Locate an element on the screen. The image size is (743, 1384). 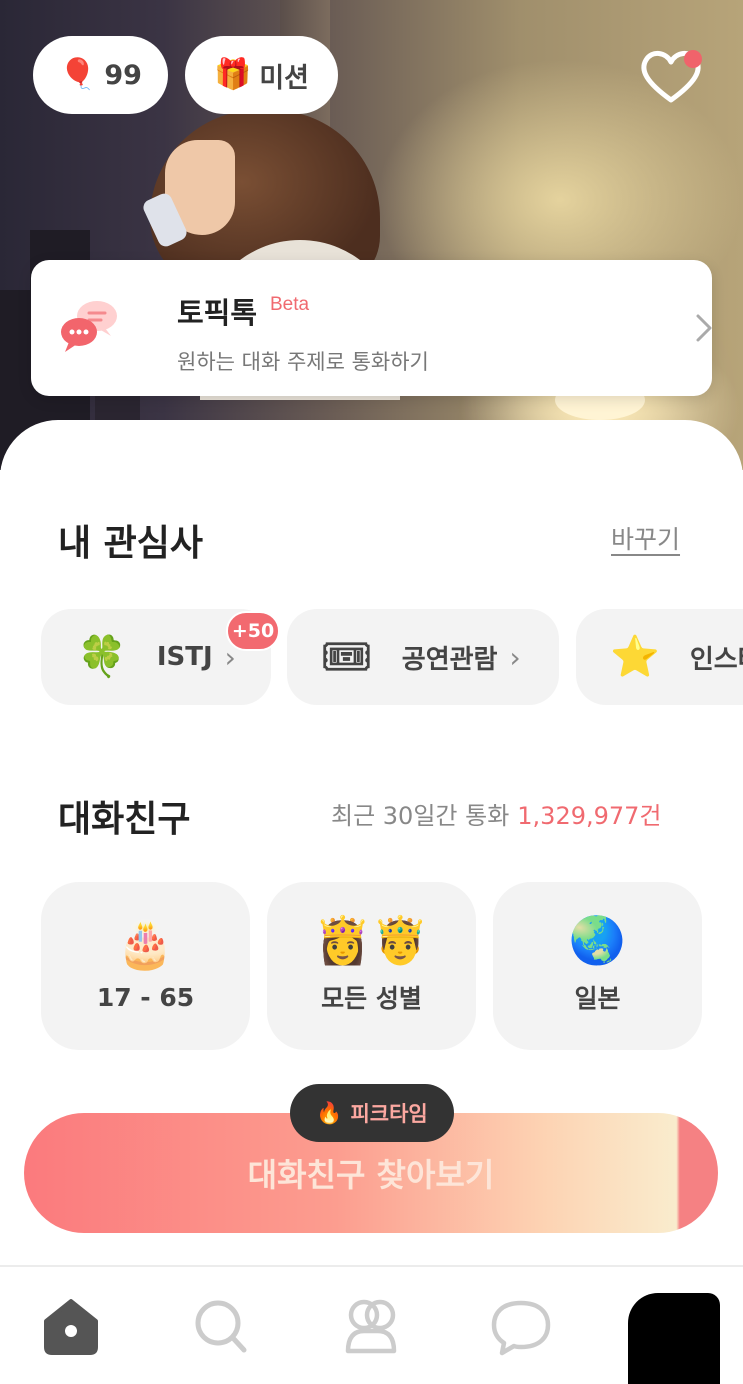
globe-icon: 🌏 is located at coordinates (597, 940).